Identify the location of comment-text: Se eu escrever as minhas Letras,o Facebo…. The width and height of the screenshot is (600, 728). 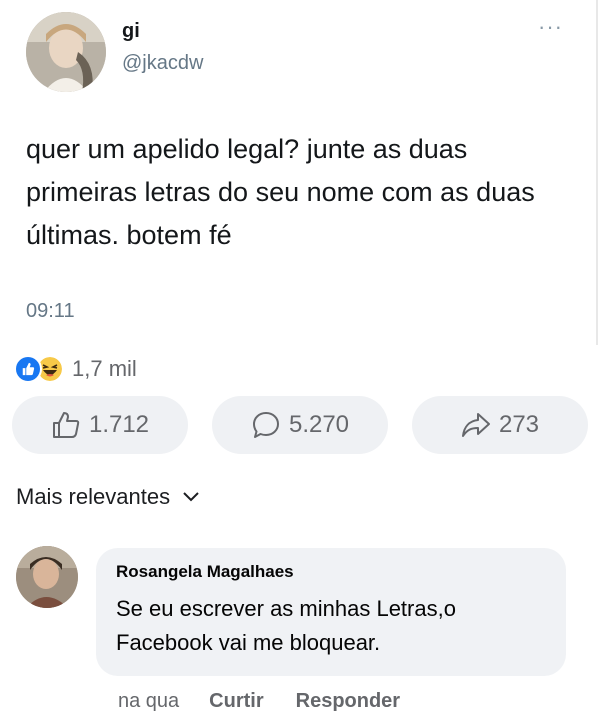
(286, 625).